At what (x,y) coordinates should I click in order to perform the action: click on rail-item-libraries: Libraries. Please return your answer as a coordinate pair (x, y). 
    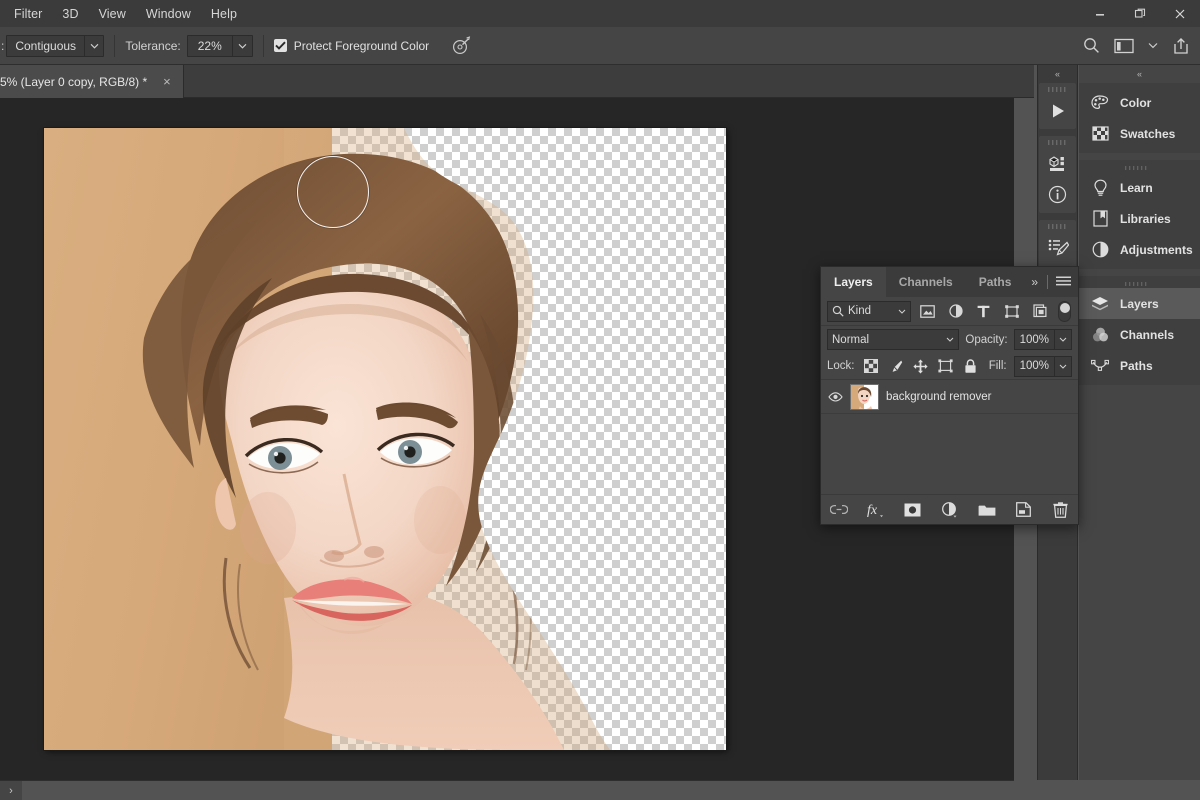
    Looking at the image, I should click on (1139, 218).